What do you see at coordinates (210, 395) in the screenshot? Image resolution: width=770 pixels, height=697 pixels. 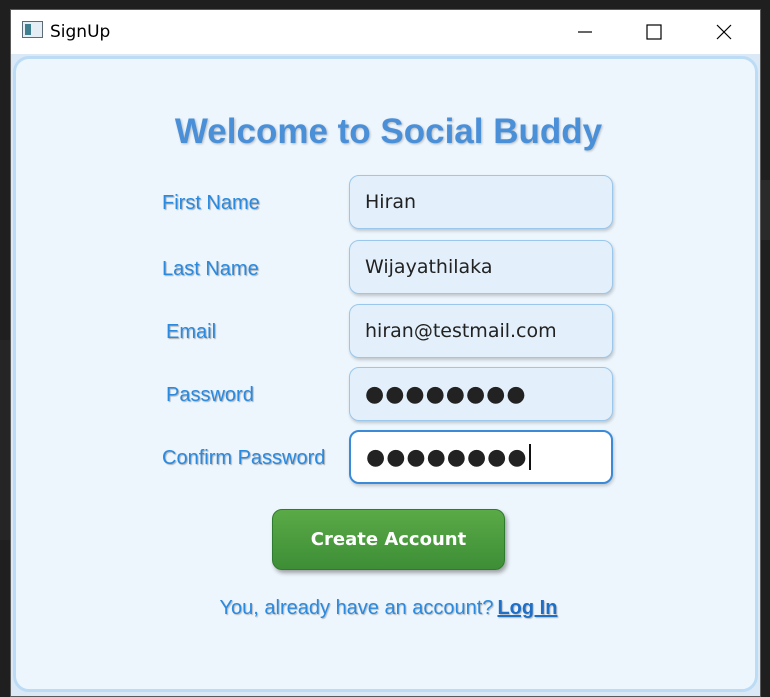 I see `password-label: Password` at bounding box center [210, 395].